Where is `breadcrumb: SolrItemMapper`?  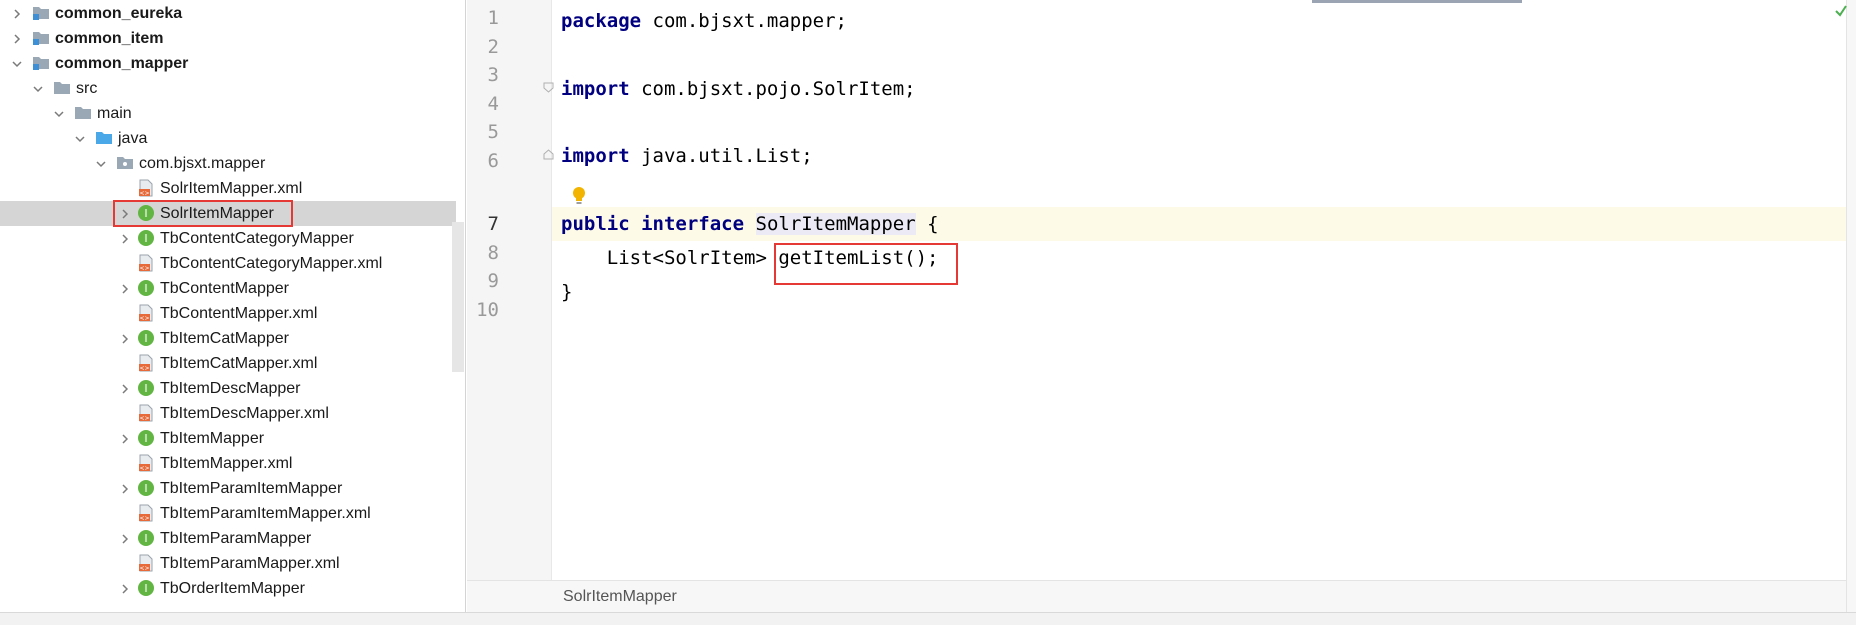 breadcrumb: SolrItemMapper is located at coordinates (1157, 596).